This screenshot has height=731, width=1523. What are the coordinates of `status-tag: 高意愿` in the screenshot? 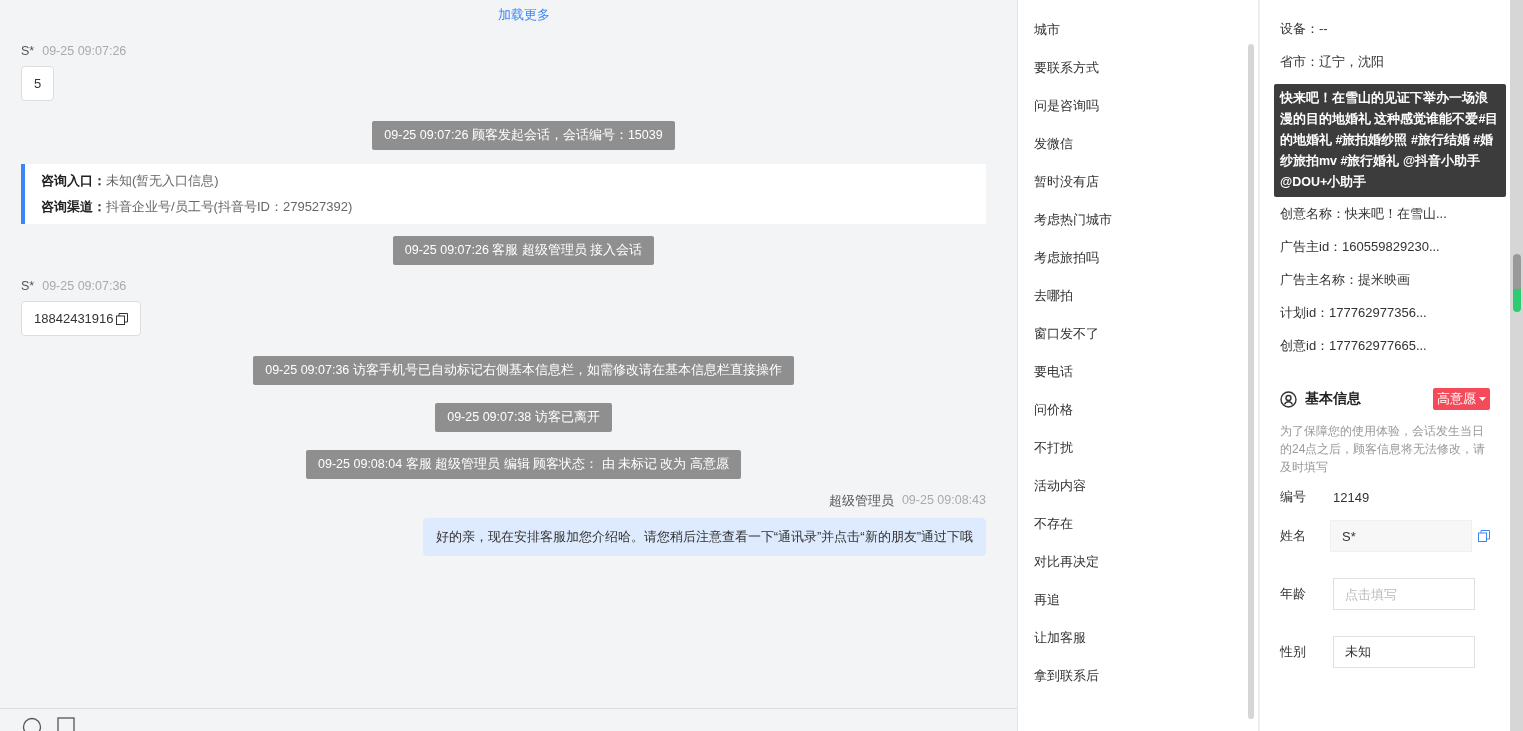 It's located at (1461, 399).